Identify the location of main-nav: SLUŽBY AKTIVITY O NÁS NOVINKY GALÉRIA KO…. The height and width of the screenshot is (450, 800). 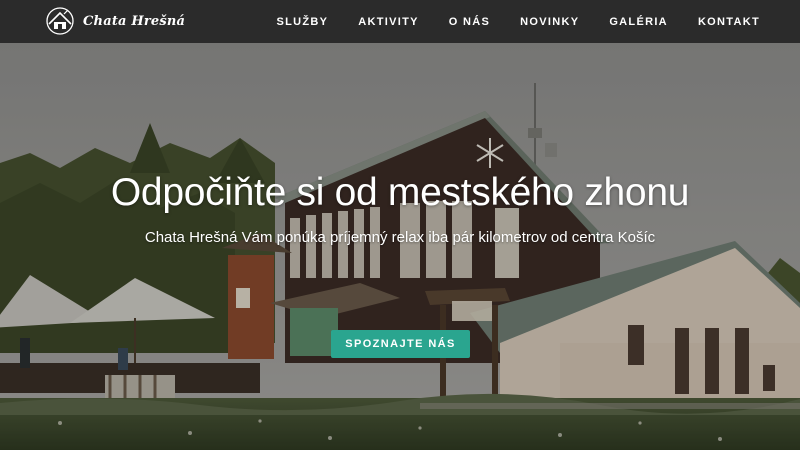
(503, 21).